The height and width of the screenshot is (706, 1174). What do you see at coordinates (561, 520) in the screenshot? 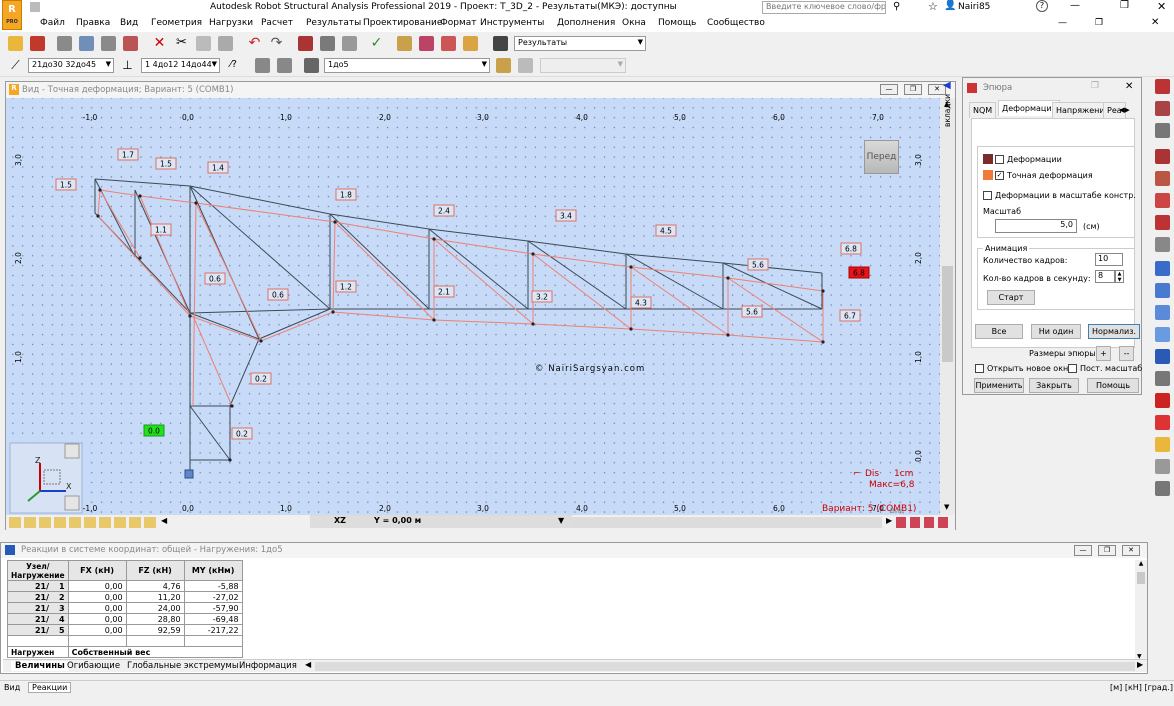
I see `scroll-down-icon: ▼` at bounding box center [561, 520].